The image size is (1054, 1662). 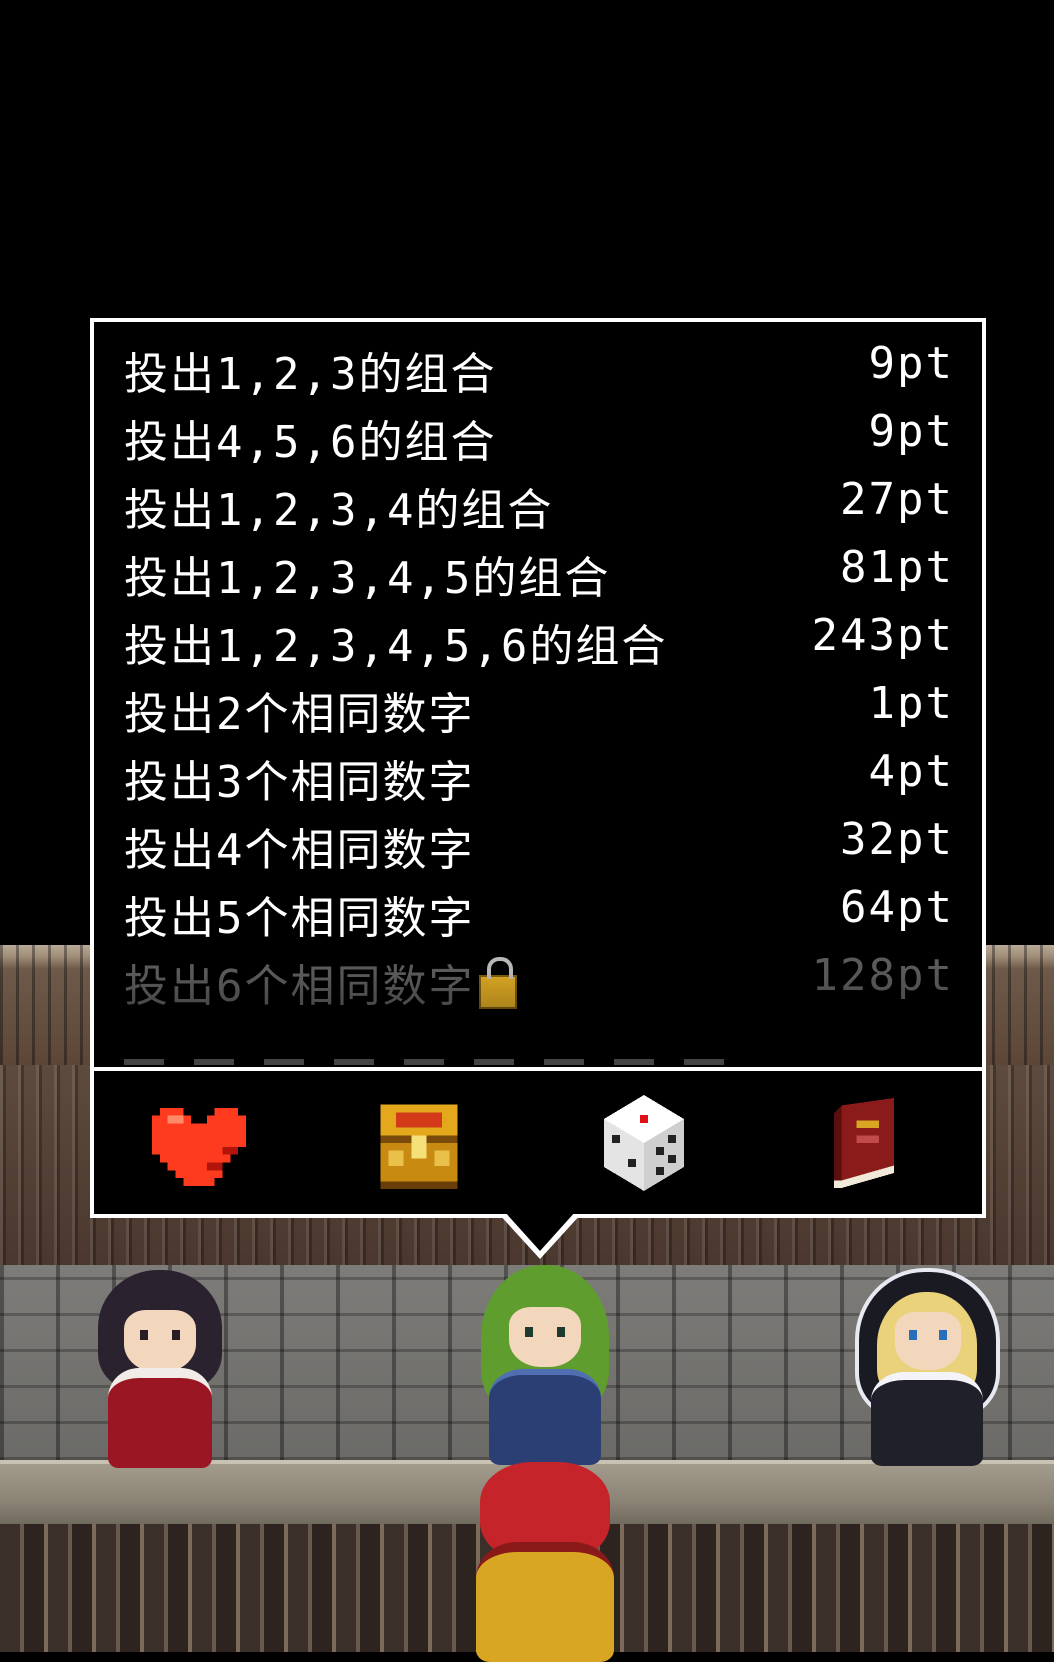 I want to click on row-points: 64pt, so click(x=897, y=907).